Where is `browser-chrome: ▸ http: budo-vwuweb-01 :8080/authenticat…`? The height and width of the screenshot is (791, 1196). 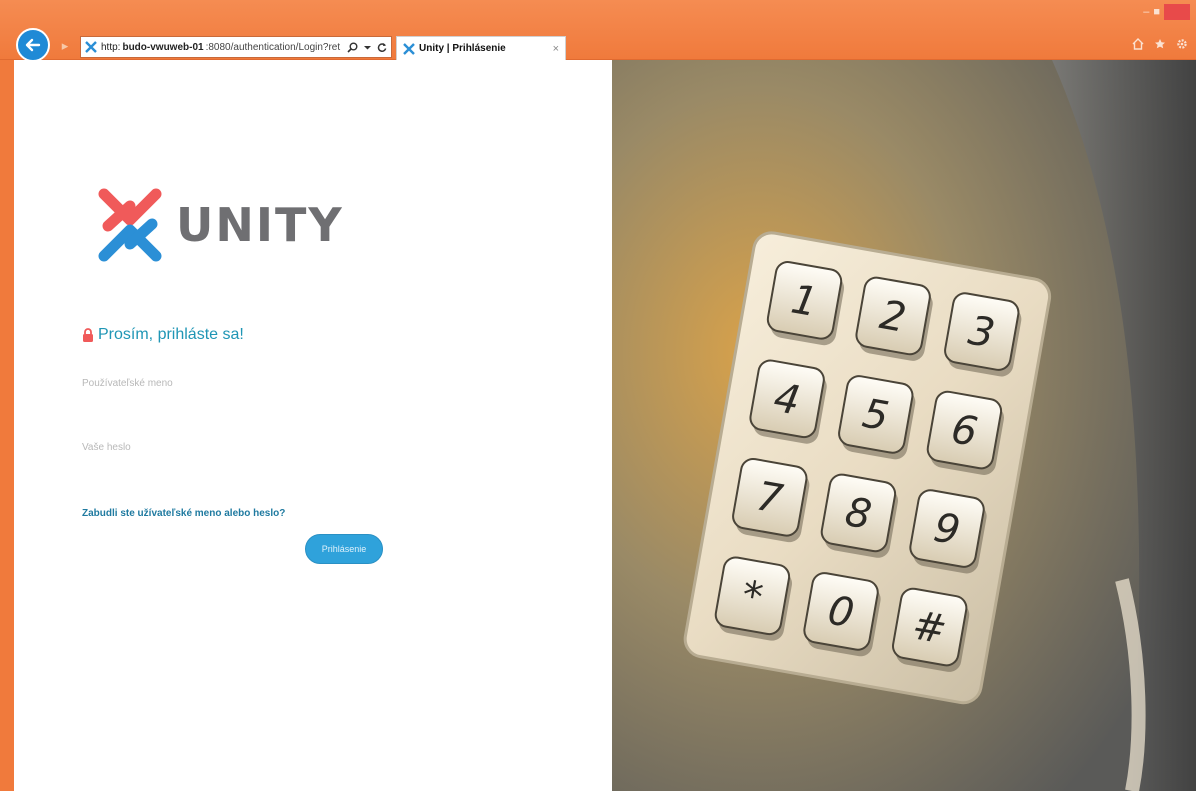
browser-chrome: ▸ http: budo-vwuweb-01 :8080/authenticat… is located at coordinates (598, 31).